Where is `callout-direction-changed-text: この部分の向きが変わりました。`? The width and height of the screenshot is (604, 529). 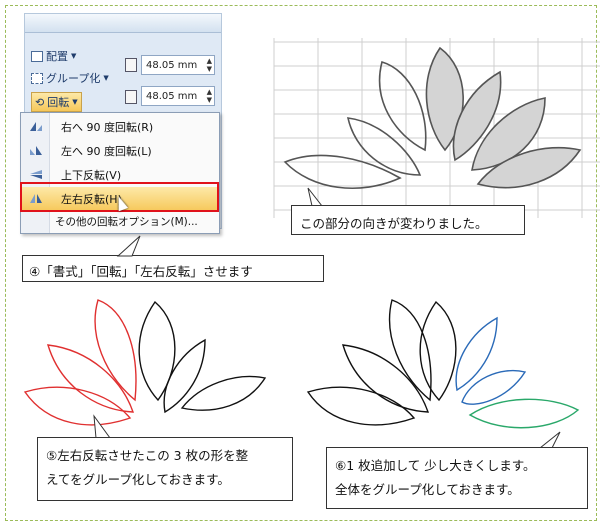 callout-direction-changed-text: この部分の向きが変わりました。 is located at coordinates (394, 223).